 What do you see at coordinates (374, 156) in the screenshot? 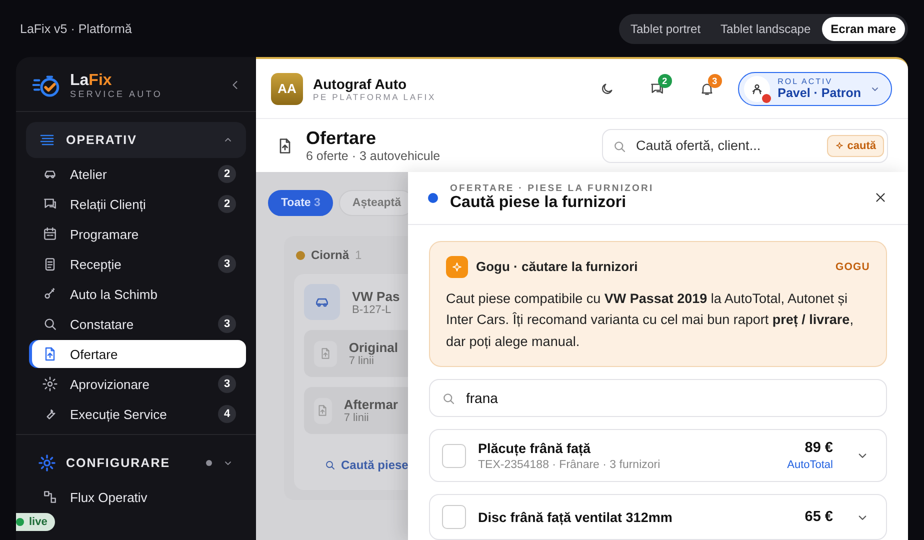
I see `page-subtitle: 6 oferte · 3 autovehicule` at bounding box center [374, 156].